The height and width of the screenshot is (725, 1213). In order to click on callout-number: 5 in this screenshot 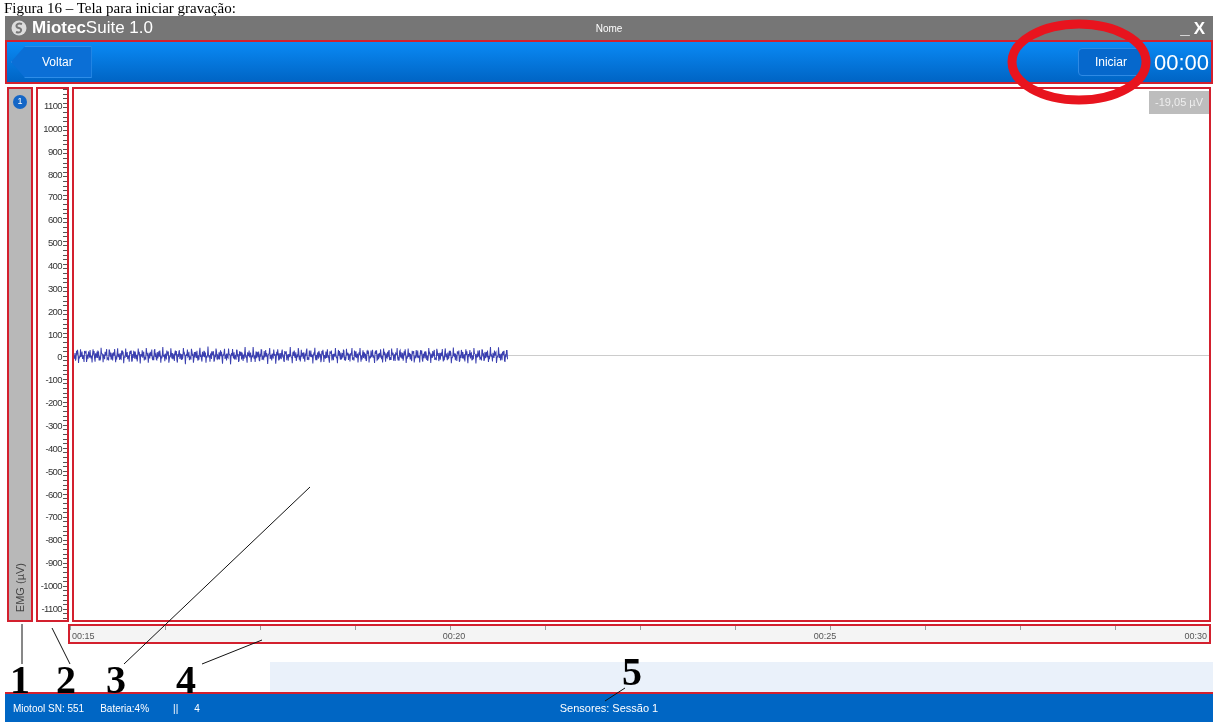, I will do `click(632, 672)`.